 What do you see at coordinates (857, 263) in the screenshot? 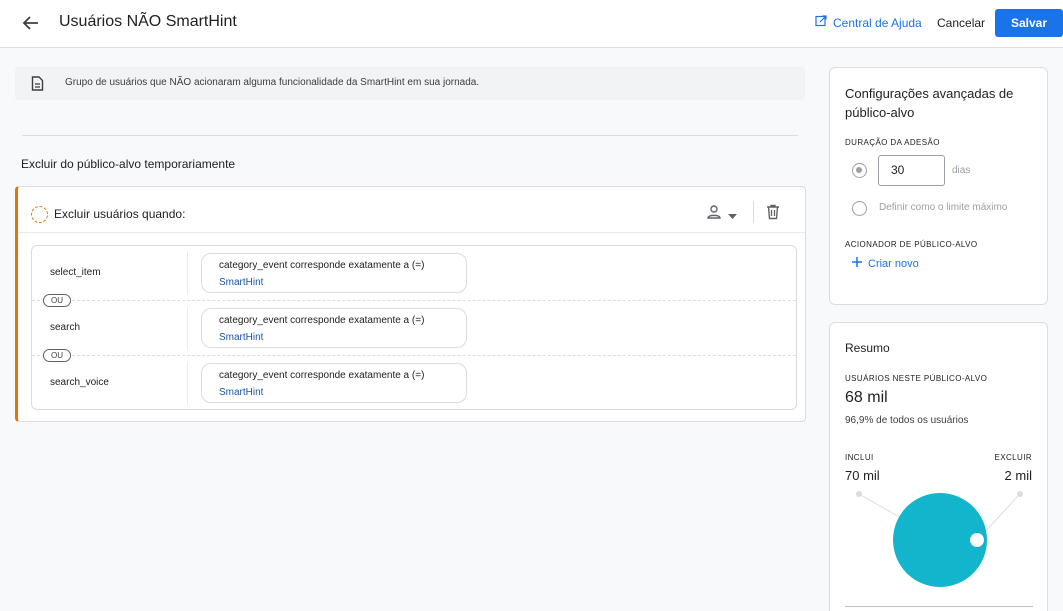
I see `plus-icon` at bounding box center [857, 263].